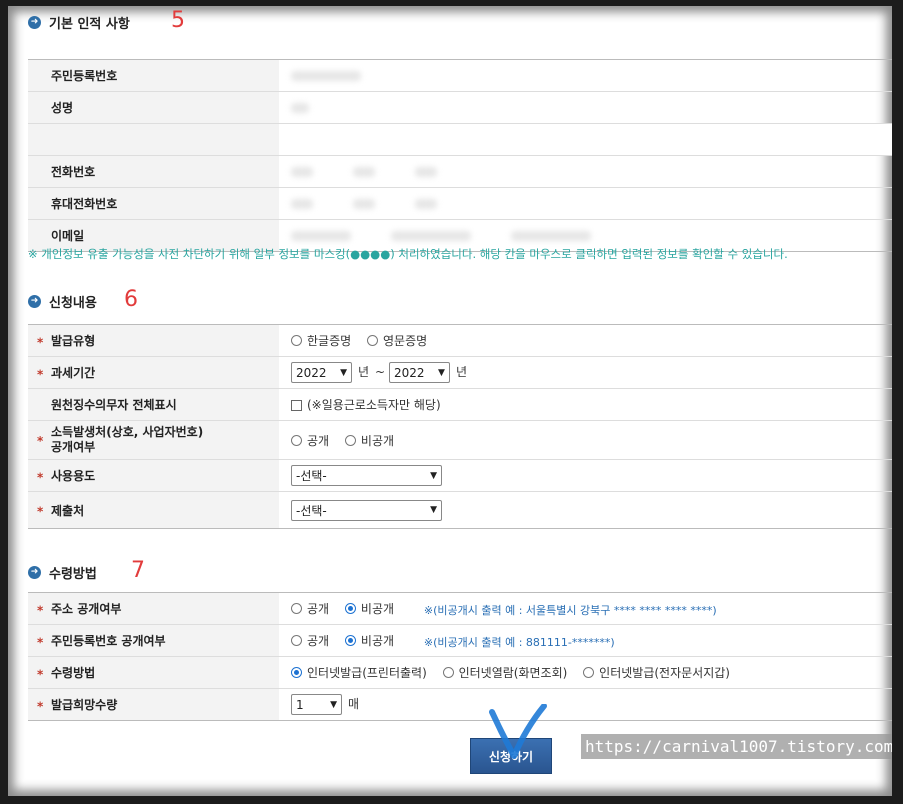  What do you see at coordinates (131, 299) in the screenshot?
I see `step-number-6: 6` at bounding box center [131, 299].